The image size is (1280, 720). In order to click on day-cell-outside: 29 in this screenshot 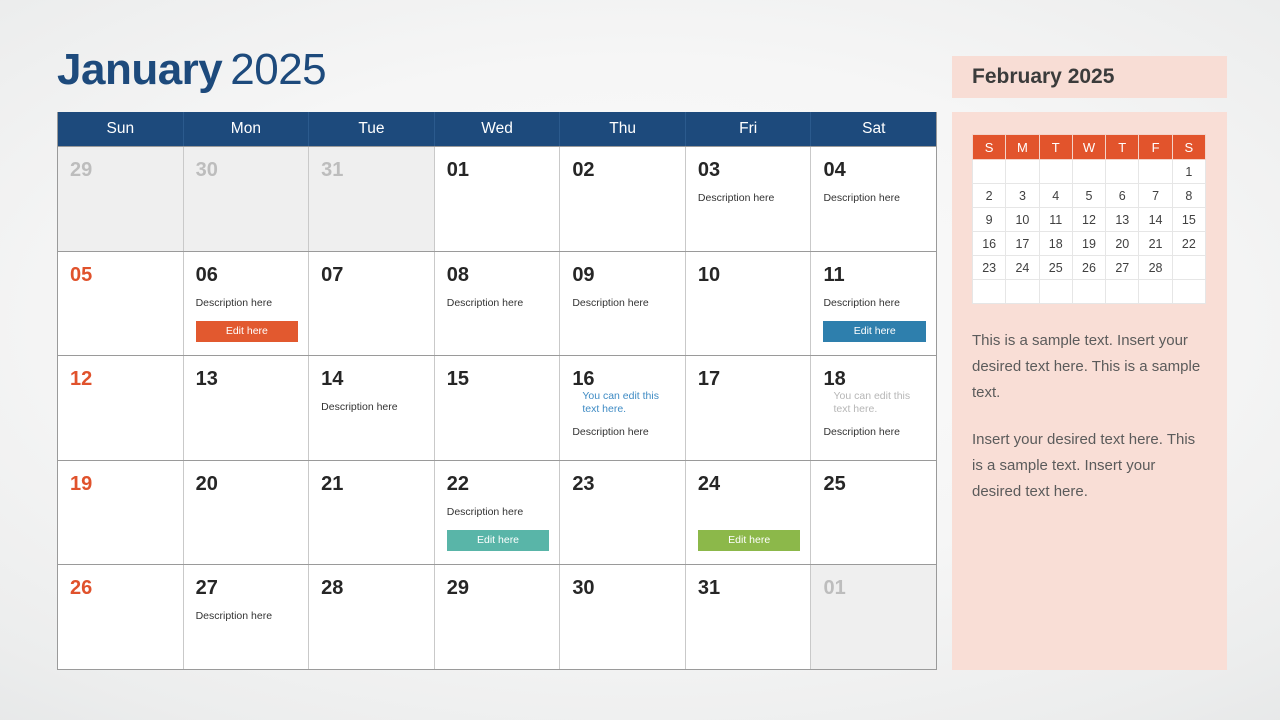, I will do `click(121, 199)`.